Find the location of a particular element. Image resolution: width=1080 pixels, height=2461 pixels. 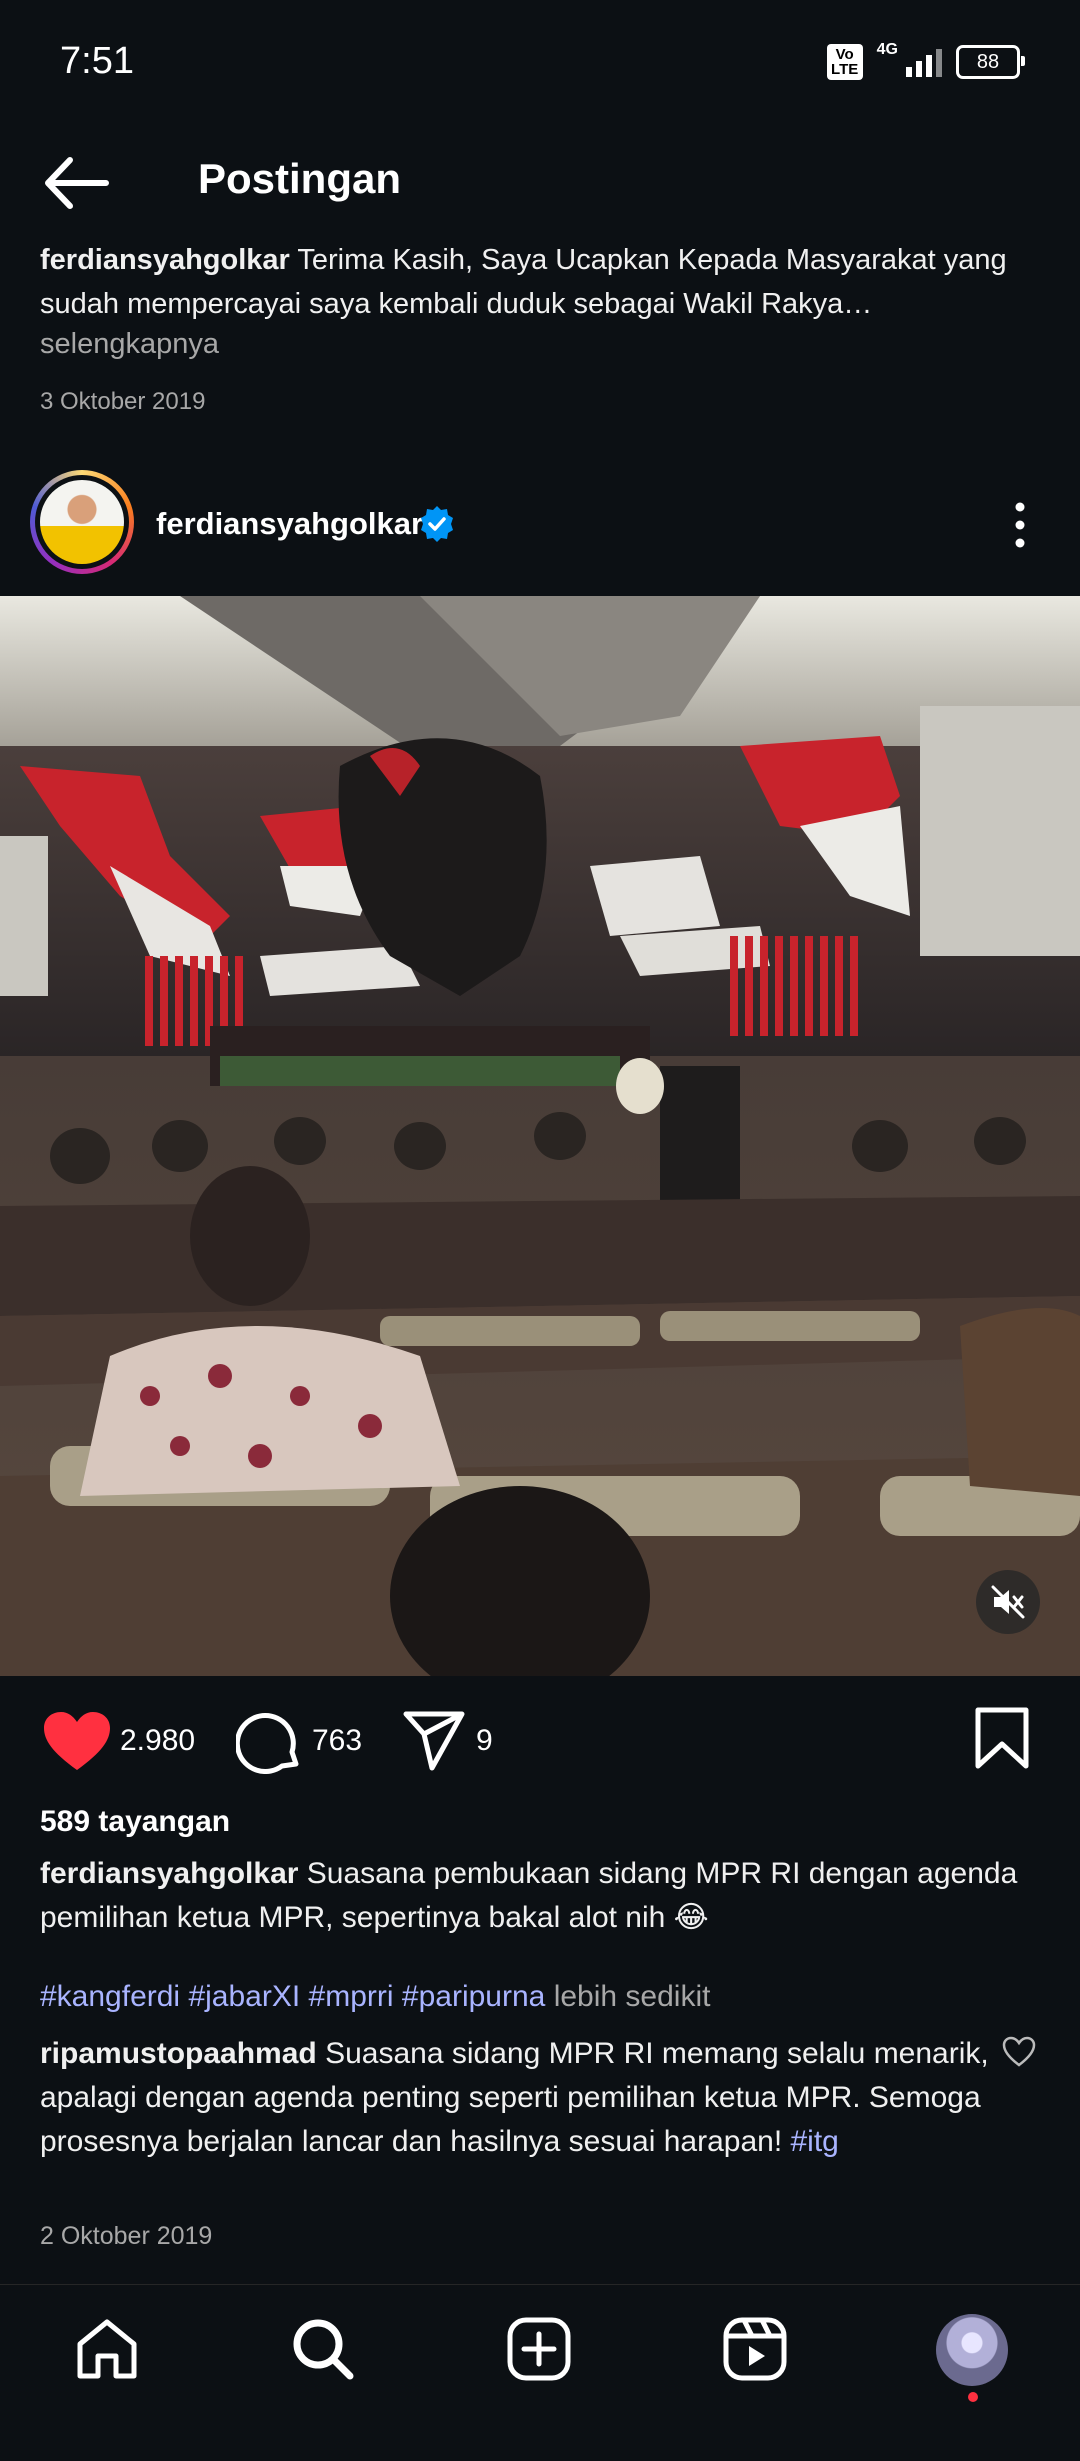

likes-count: 2.980 is located at coordinates (157, 1741).